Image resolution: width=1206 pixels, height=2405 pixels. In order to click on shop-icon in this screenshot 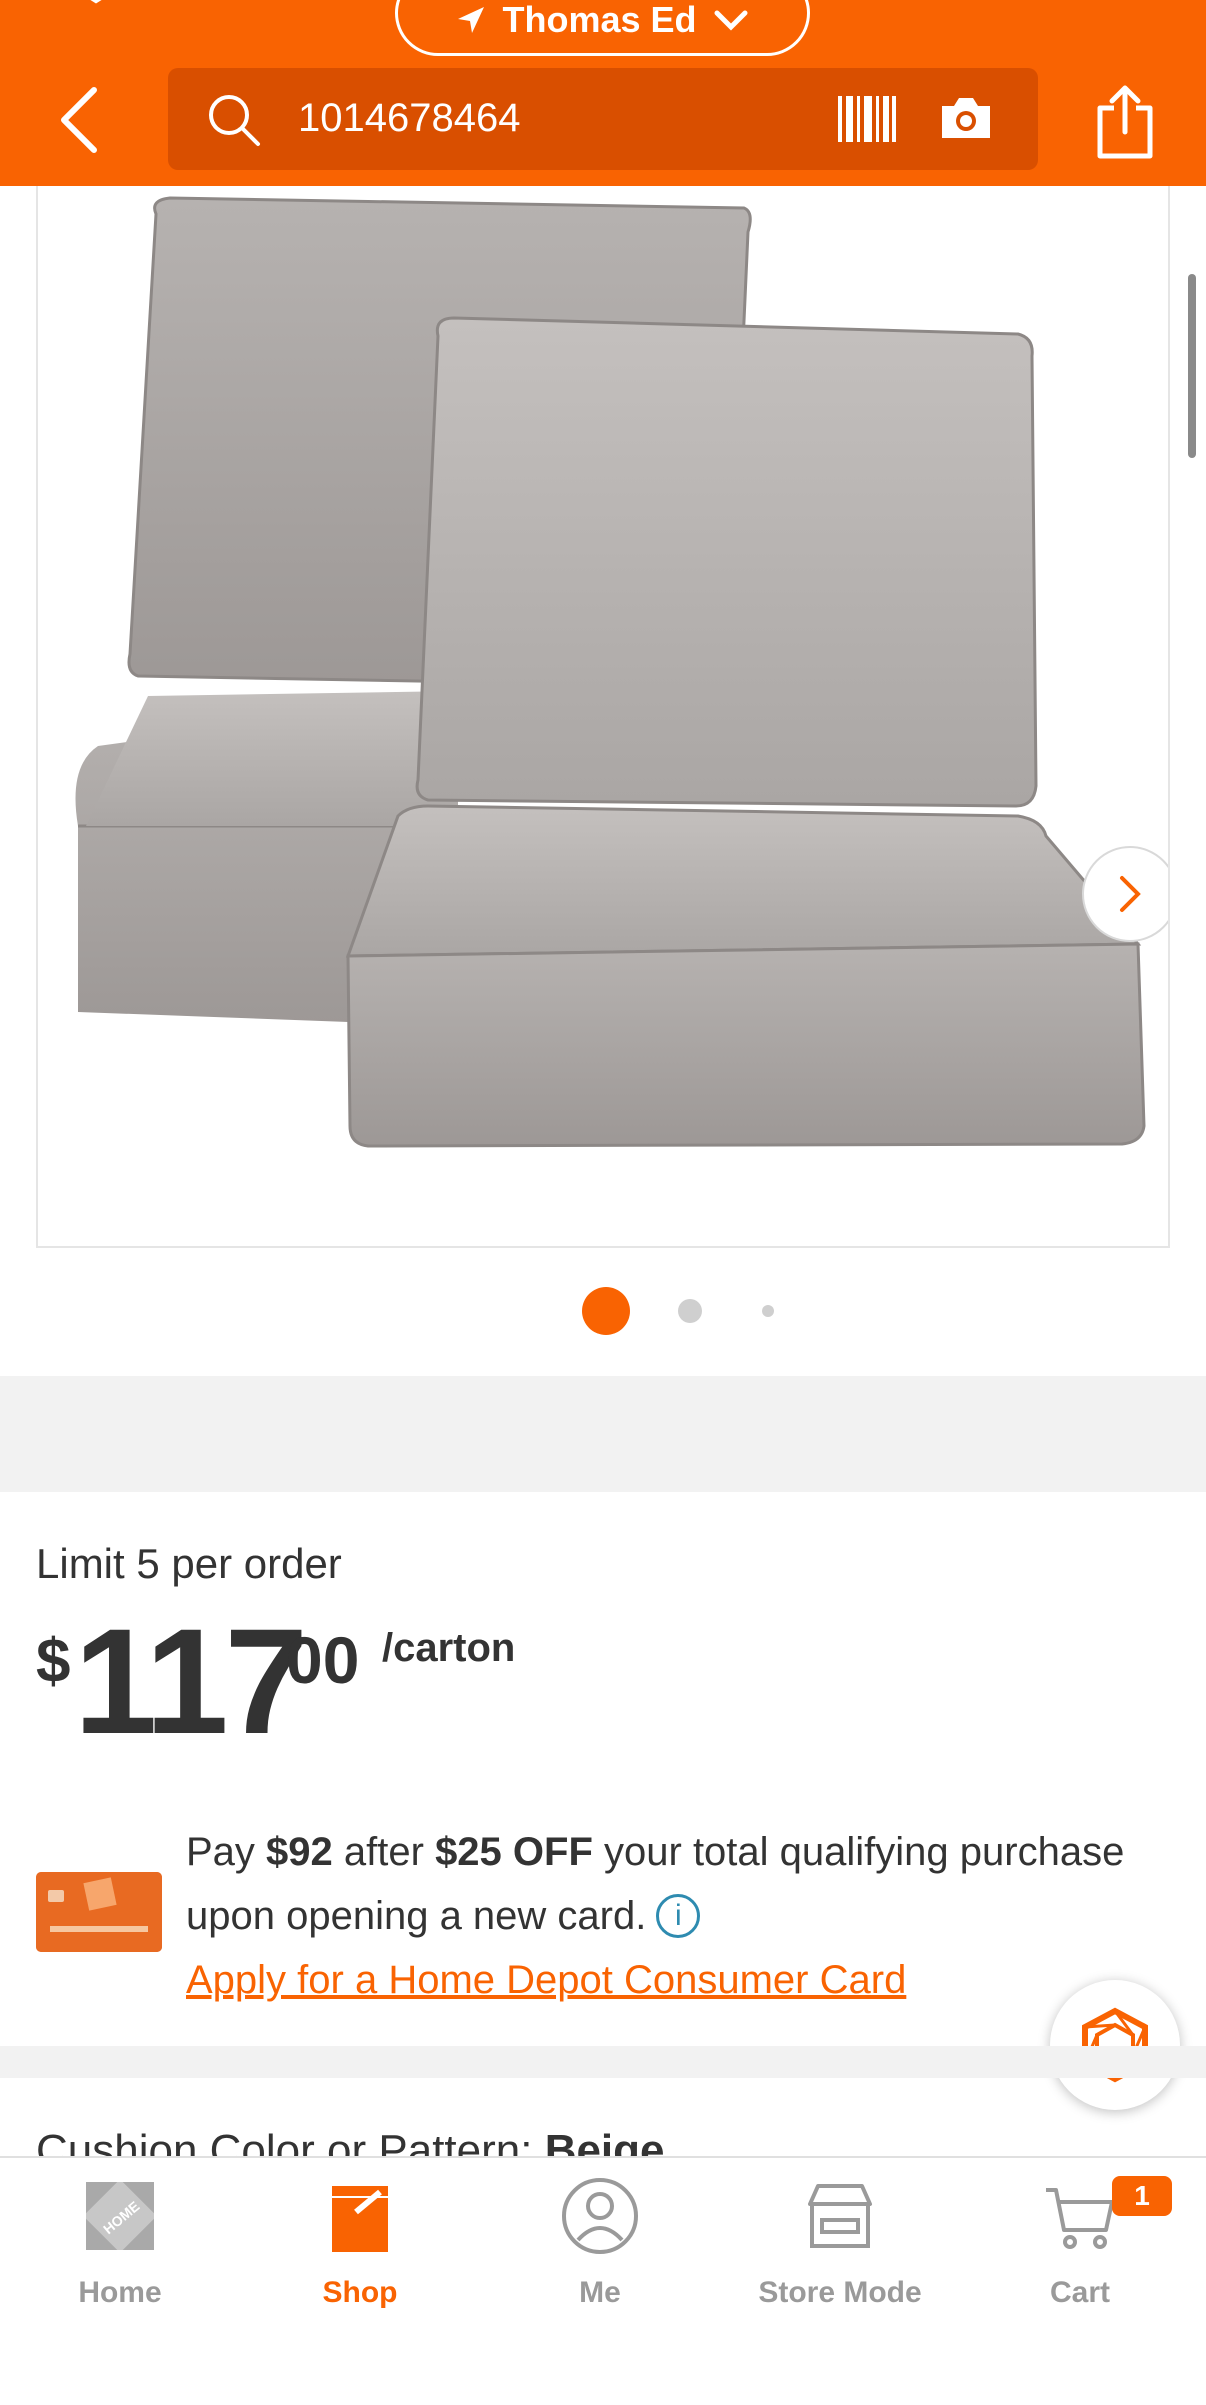, I will do `click(360, 2219)`.